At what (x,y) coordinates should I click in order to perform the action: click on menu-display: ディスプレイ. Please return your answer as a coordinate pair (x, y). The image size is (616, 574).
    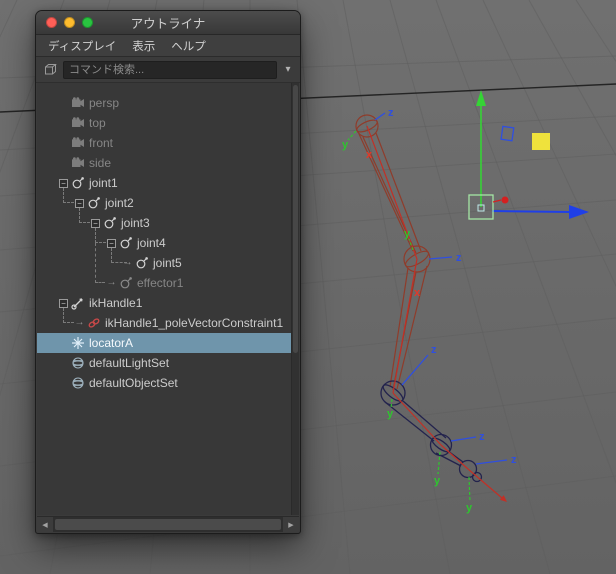
    Looking at the image, I should click on (82, 46).